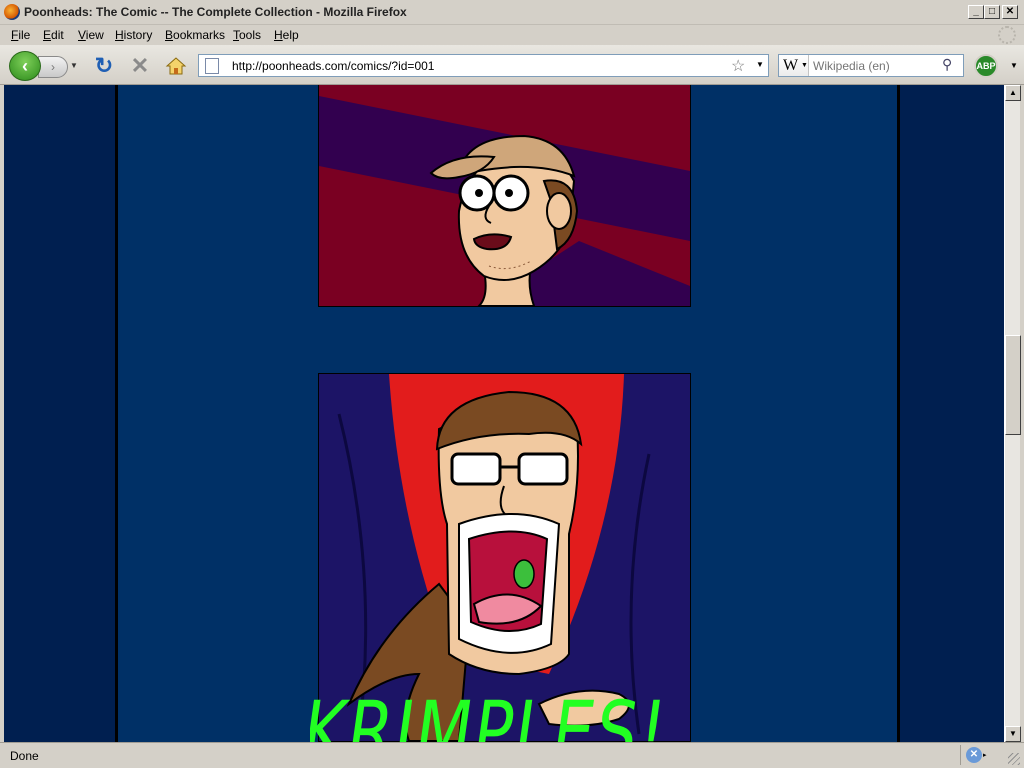  I want to click on search-input, so click(875, 65).